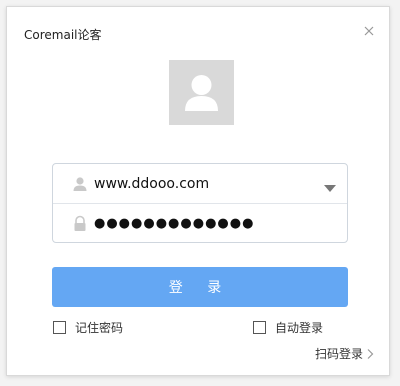 This screenshot has width=400, height=386. I want to click on qr-login-label: 扫码登录, so click(339, 353).